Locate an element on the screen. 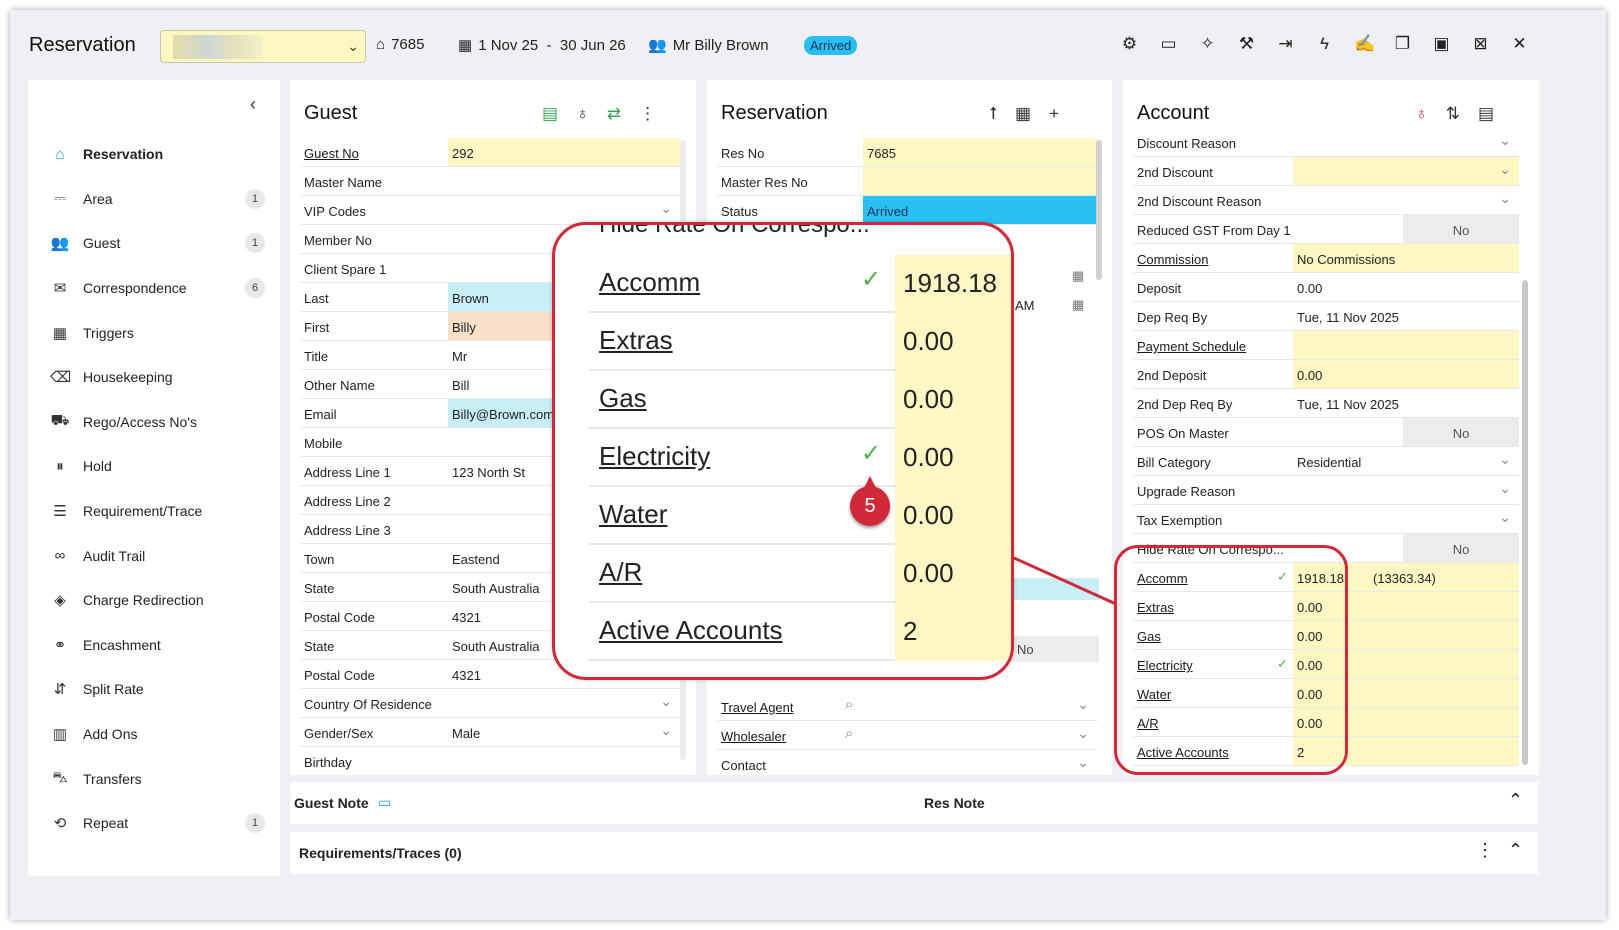  zoom-row-label: Active Accounts is located at coordinates (691, 630).